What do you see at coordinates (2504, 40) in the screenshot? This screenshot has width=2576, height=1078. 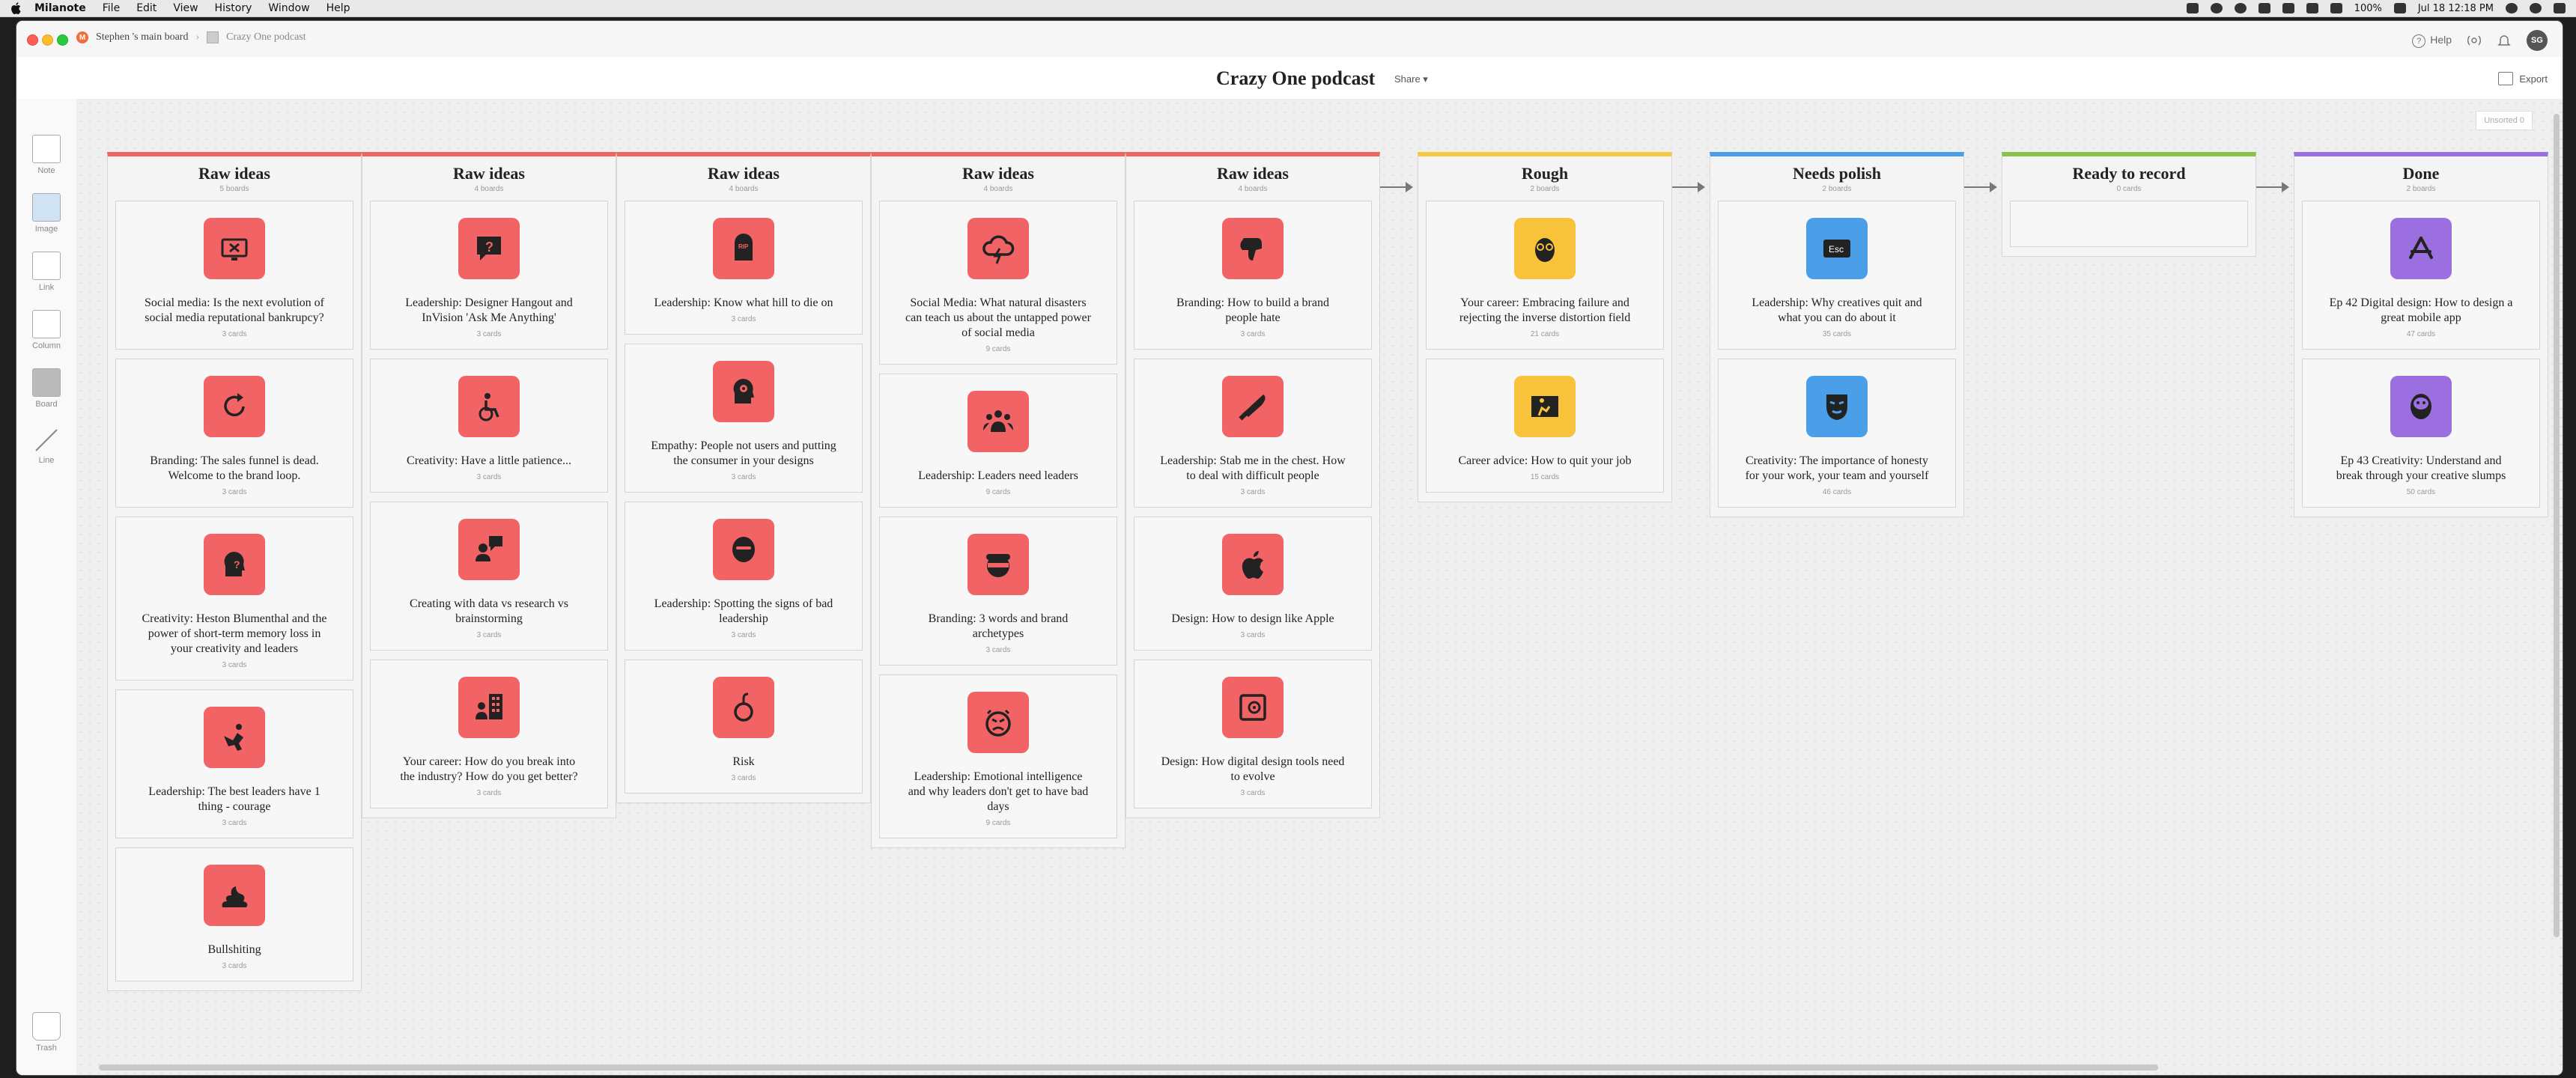 I see `notifications-bell-icon` at bounding box center [2504, 40].